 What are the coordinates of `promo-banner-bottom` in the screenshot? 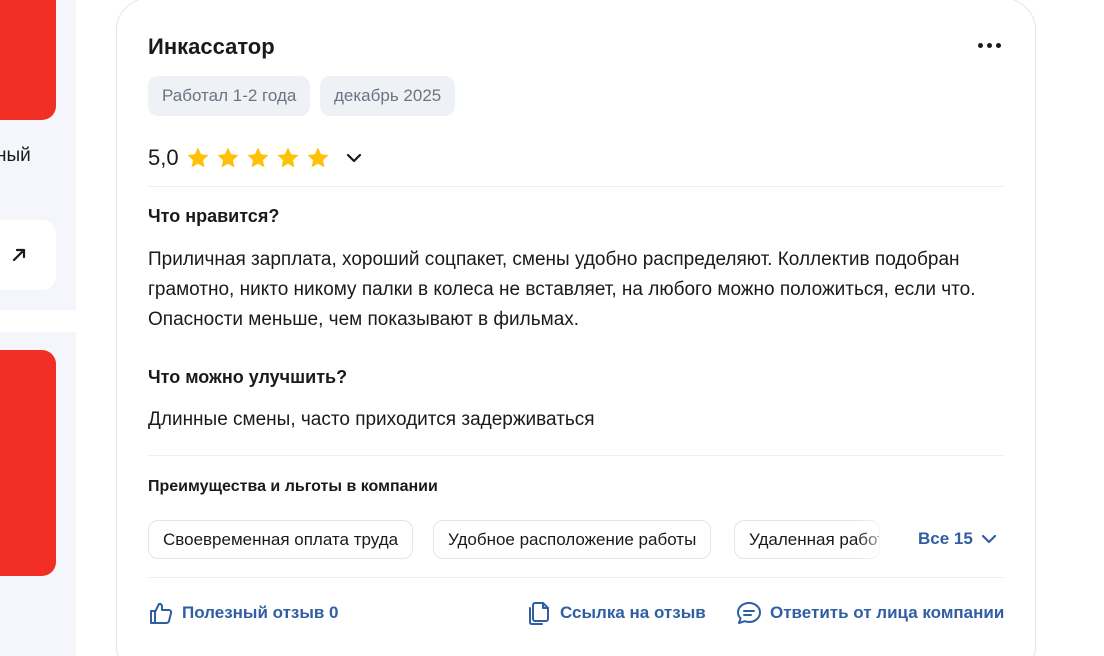 It's located at (28, 463).